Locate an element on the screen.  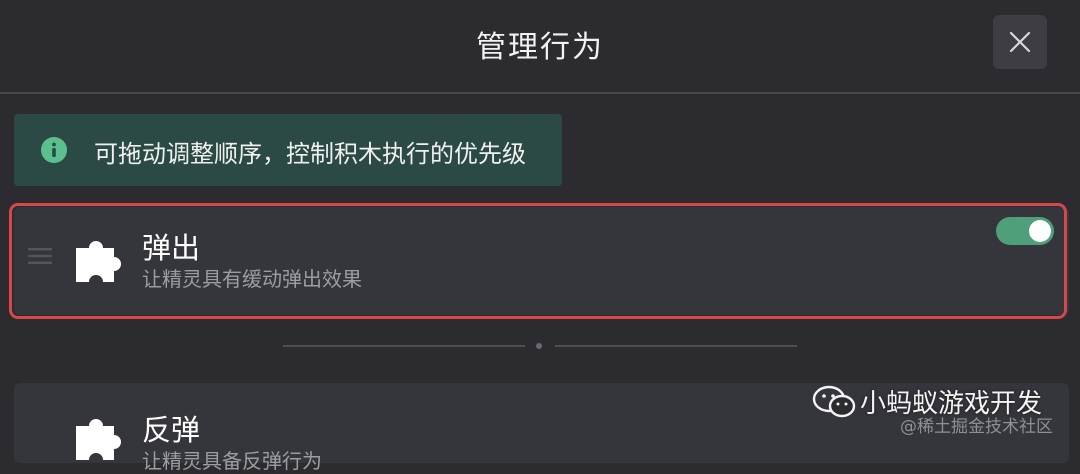
puzzle-piece-icon is located at coordinates (98, 439).